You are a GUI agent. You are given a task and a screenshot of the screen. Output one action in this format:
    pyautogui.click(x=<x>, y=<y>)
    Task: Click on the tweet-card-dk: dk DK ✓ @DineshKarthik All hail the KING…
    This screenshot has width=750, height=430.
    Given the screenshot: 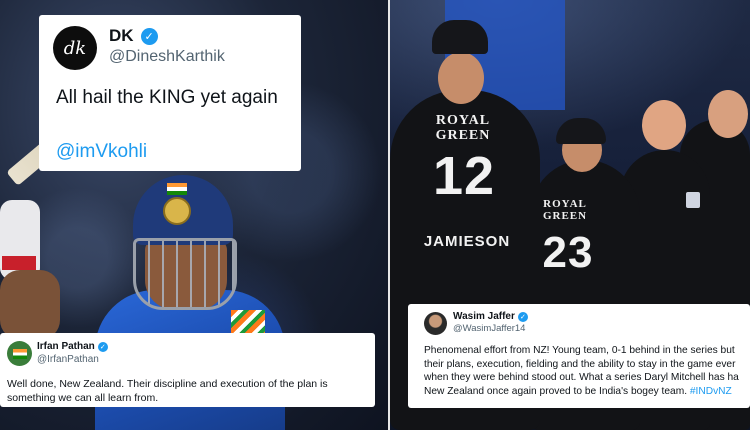 What is the action you would take?
    pyautogui.click(x=170, y=93)
    